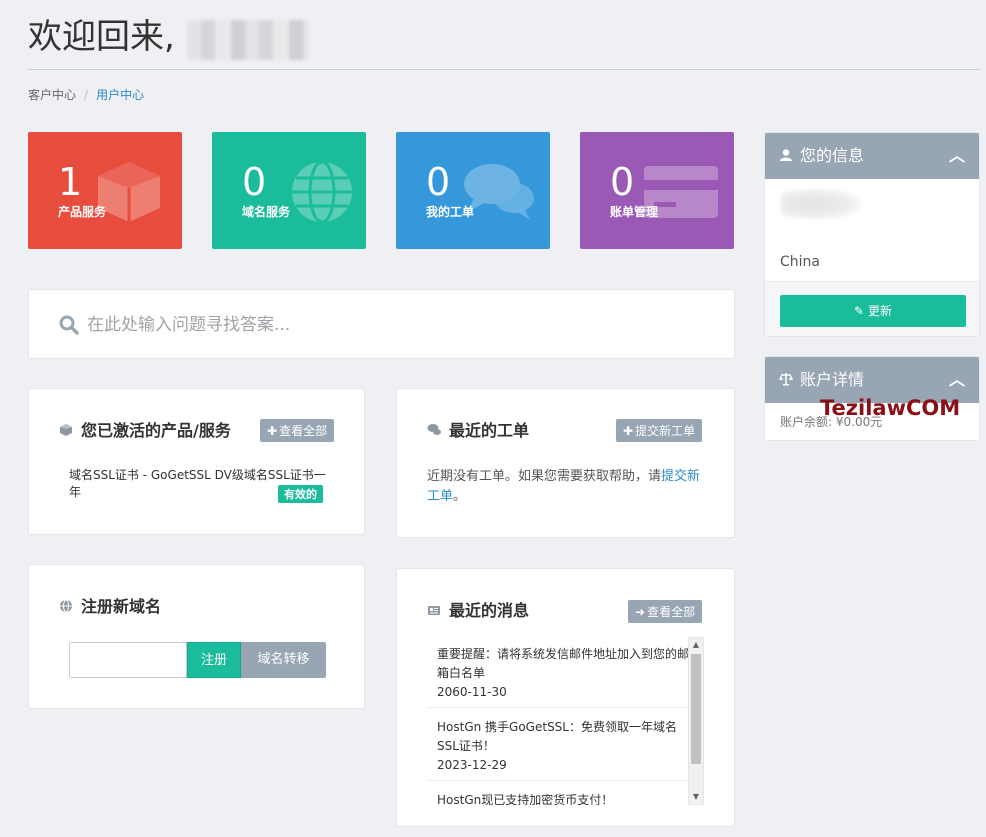  I want to click on arrow-right-icon: ➜, so click(640, 612).